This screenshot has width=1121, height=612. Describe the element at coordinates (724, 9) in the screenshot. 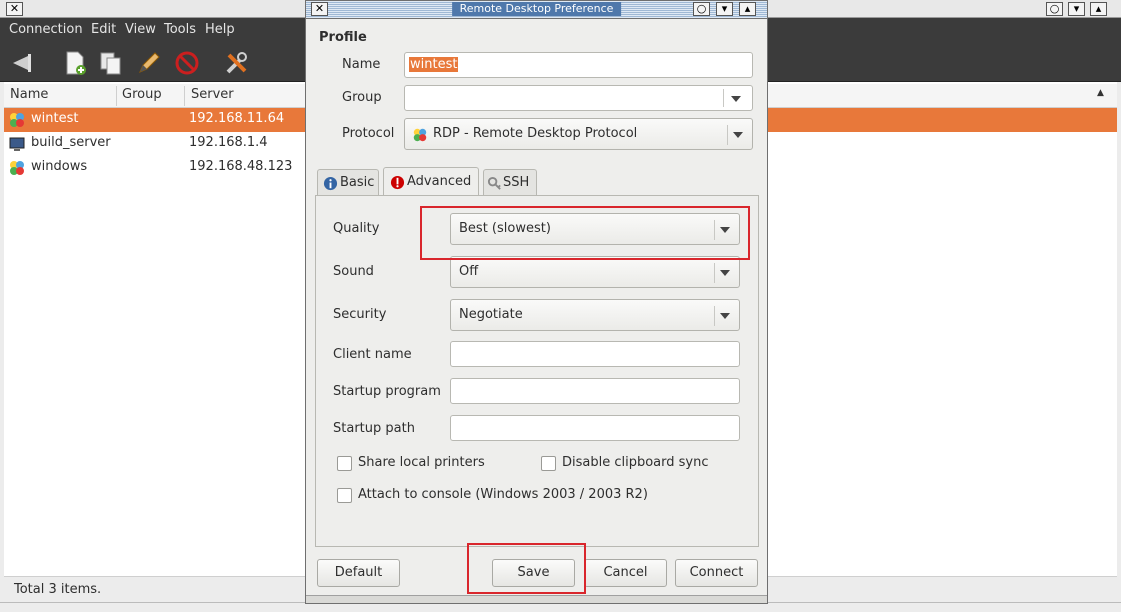

I see `dialog-minimize-button: ▾` at that location.